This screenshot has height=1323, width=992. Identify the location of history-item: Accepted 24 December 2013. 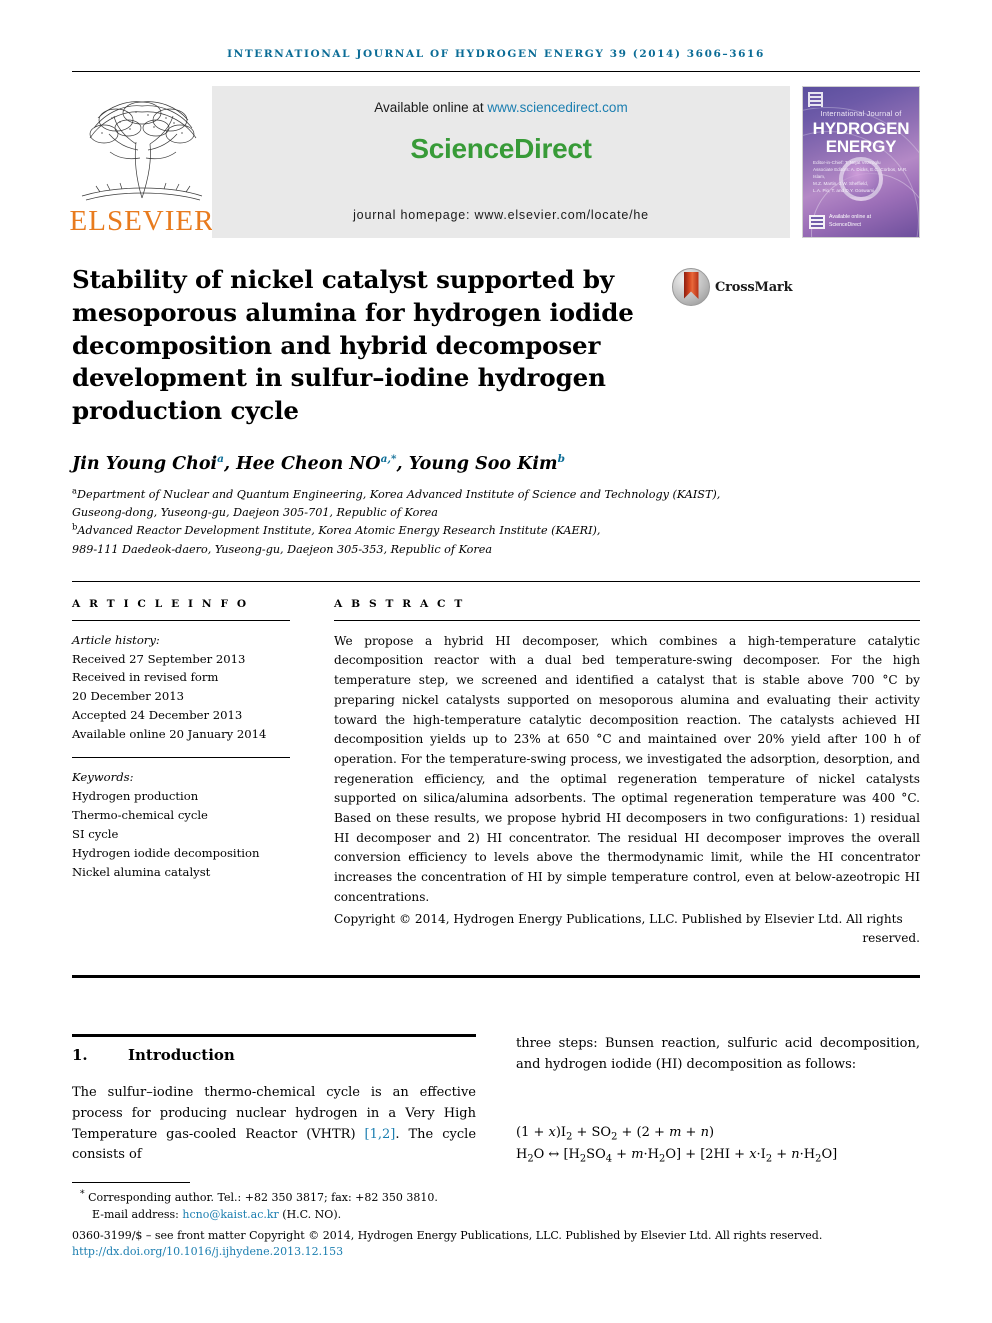
(157, 715).